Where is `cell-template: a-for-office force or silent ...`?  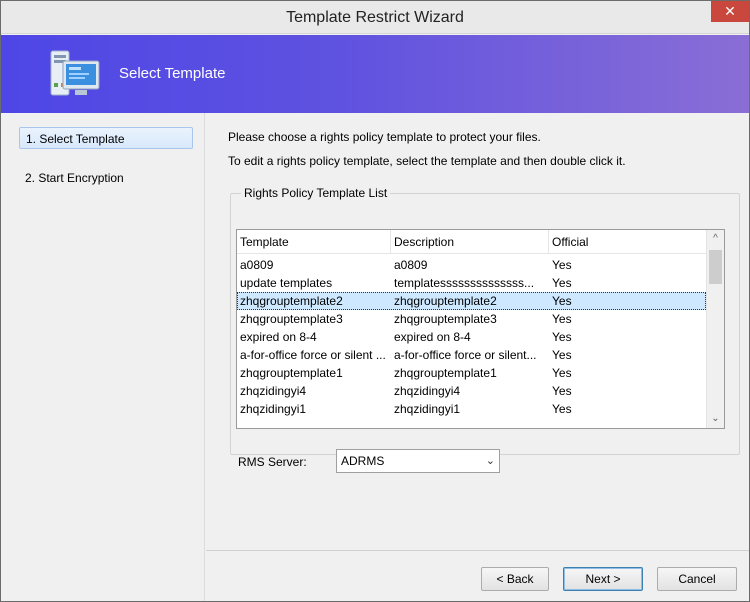
cell-template: a-for-office force or silent ... is located at coordinates (313, 355).